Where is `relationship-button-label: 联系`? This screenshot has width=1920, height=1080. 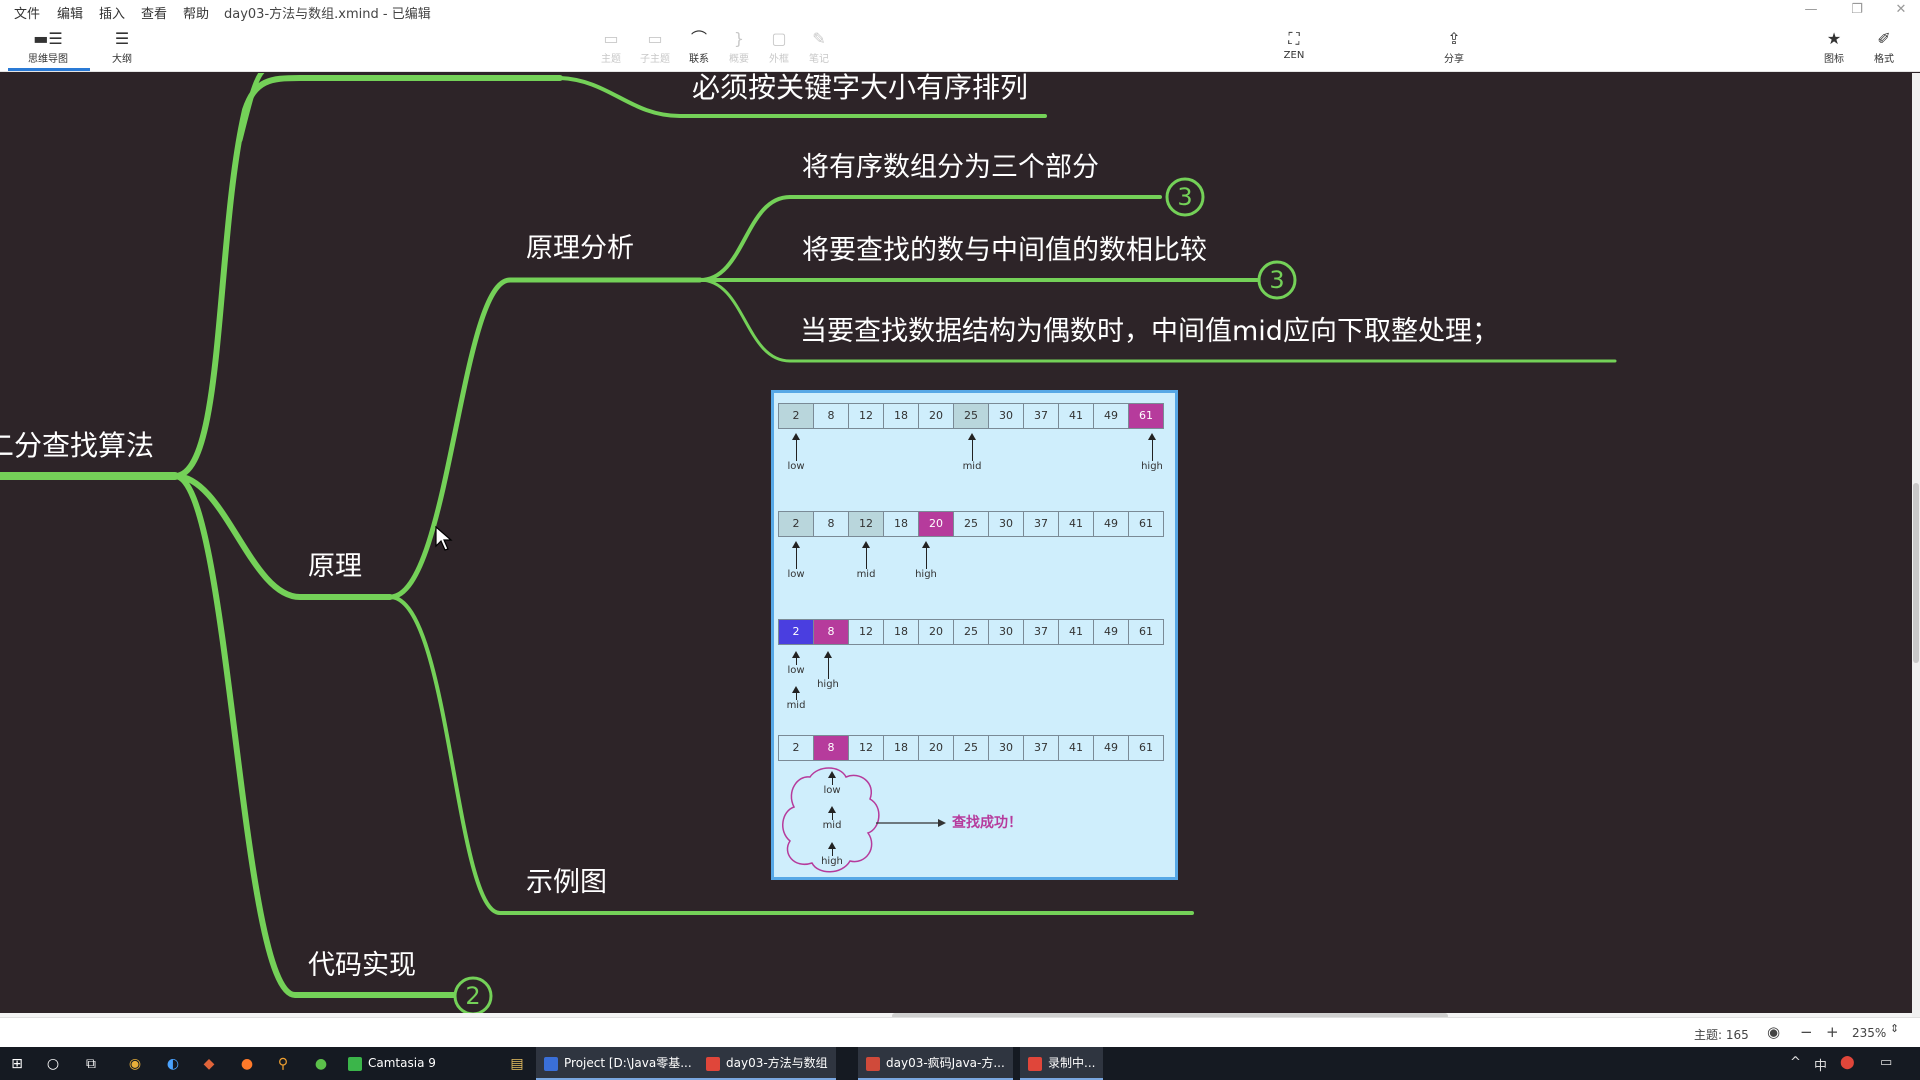 relationship-button-label: 联系 is located at coordinates (699, 59).